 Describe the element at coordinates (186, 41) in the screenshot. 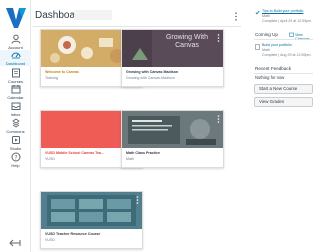

I see `course-card-hero-text: Growing With Canvas` at that location.